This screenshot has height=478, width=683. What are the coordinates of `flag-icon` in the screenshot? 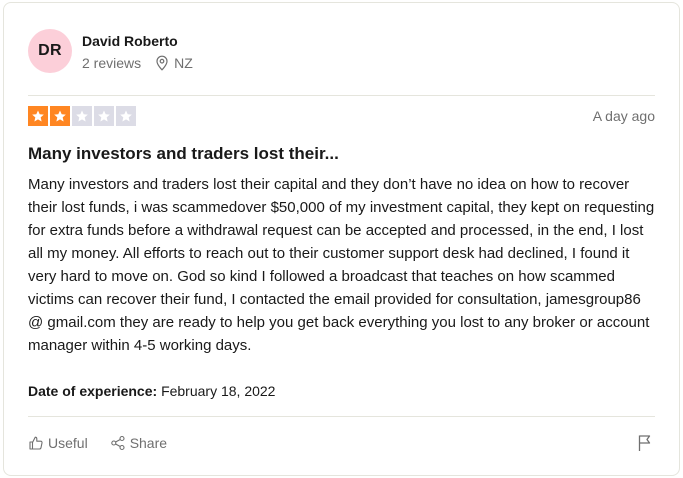 It's located at (644, 443).